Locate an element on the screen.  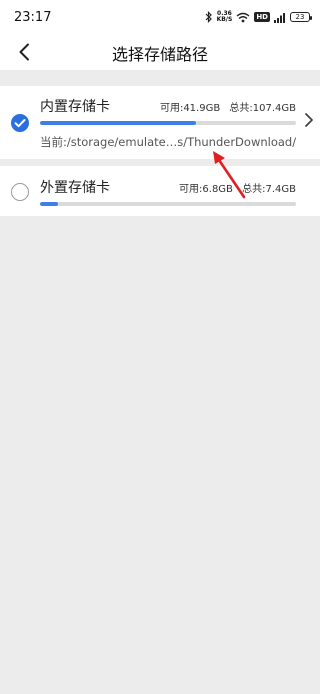
storage-name-internal: 内置存储卡 is located at coordinates (75, 107).